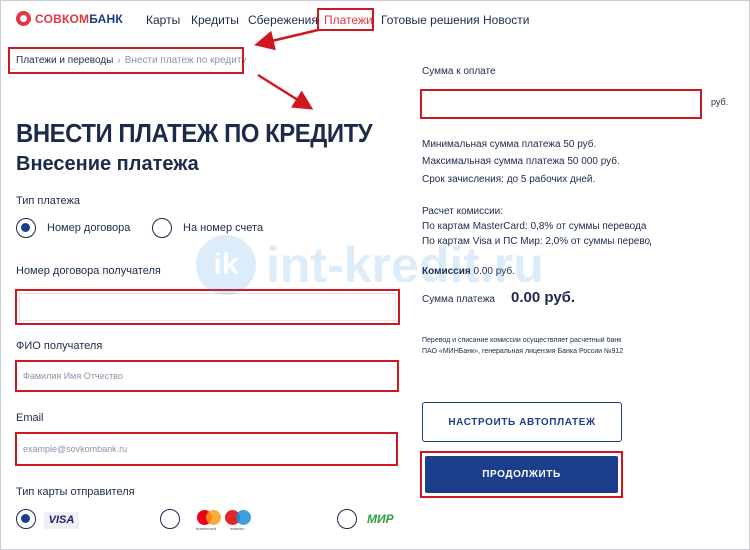 This screenshot has height=550, width=750. Describe the element at coordinates (106, 18) in the screenshot. I see `logo-text-blue: БАНК` at that location.